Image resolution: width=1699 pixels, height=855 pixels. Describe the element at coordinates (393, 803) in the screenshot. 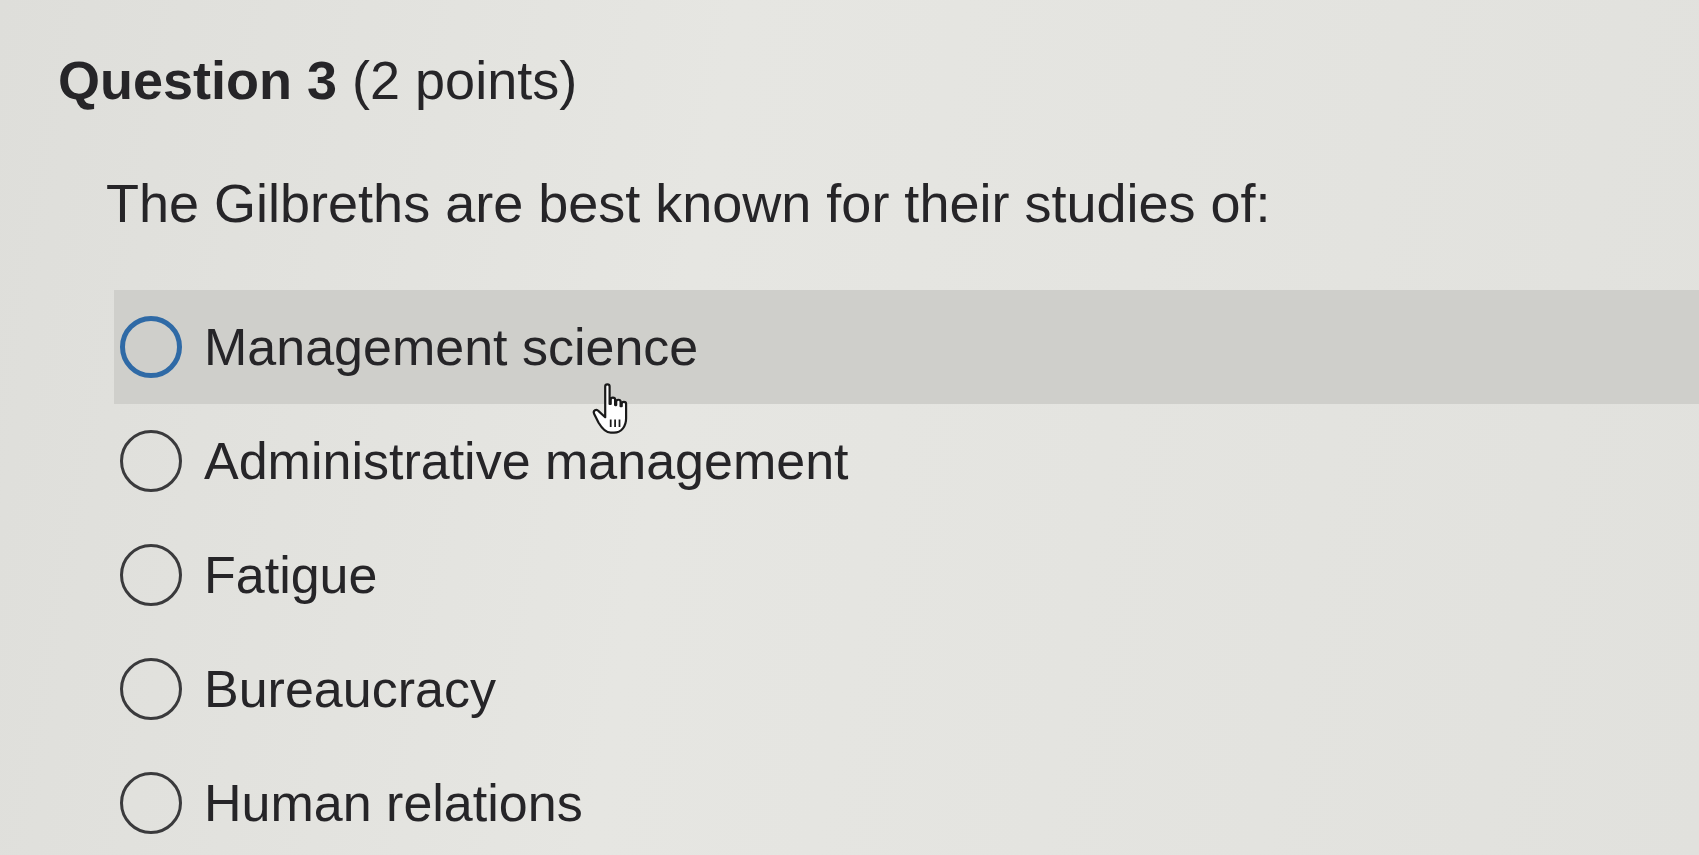

I see `option-label: Human relations` at that location.